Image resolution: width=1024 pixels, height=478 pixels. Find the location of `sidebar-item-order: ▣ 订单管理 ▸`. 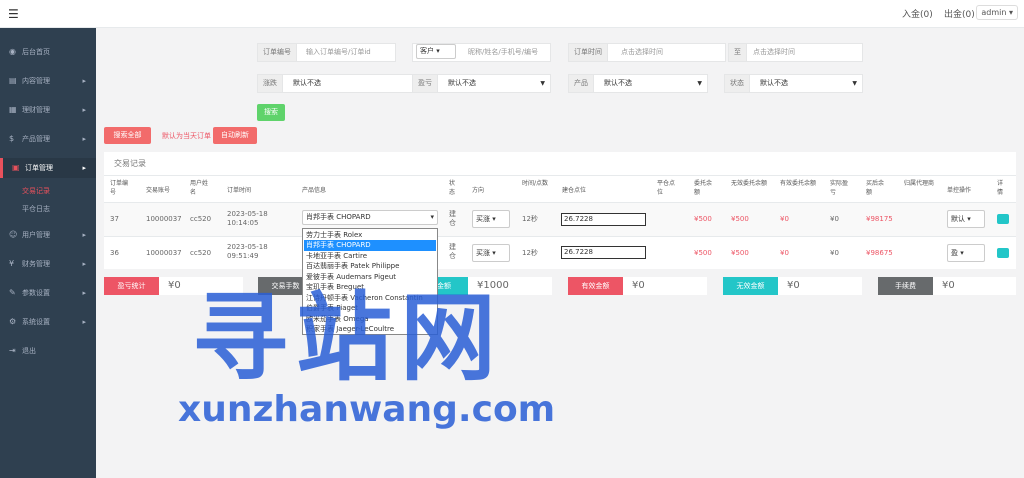

sidebar-item-order: ▣ 订单管理 ▸ is located at coordinates (48, 168).